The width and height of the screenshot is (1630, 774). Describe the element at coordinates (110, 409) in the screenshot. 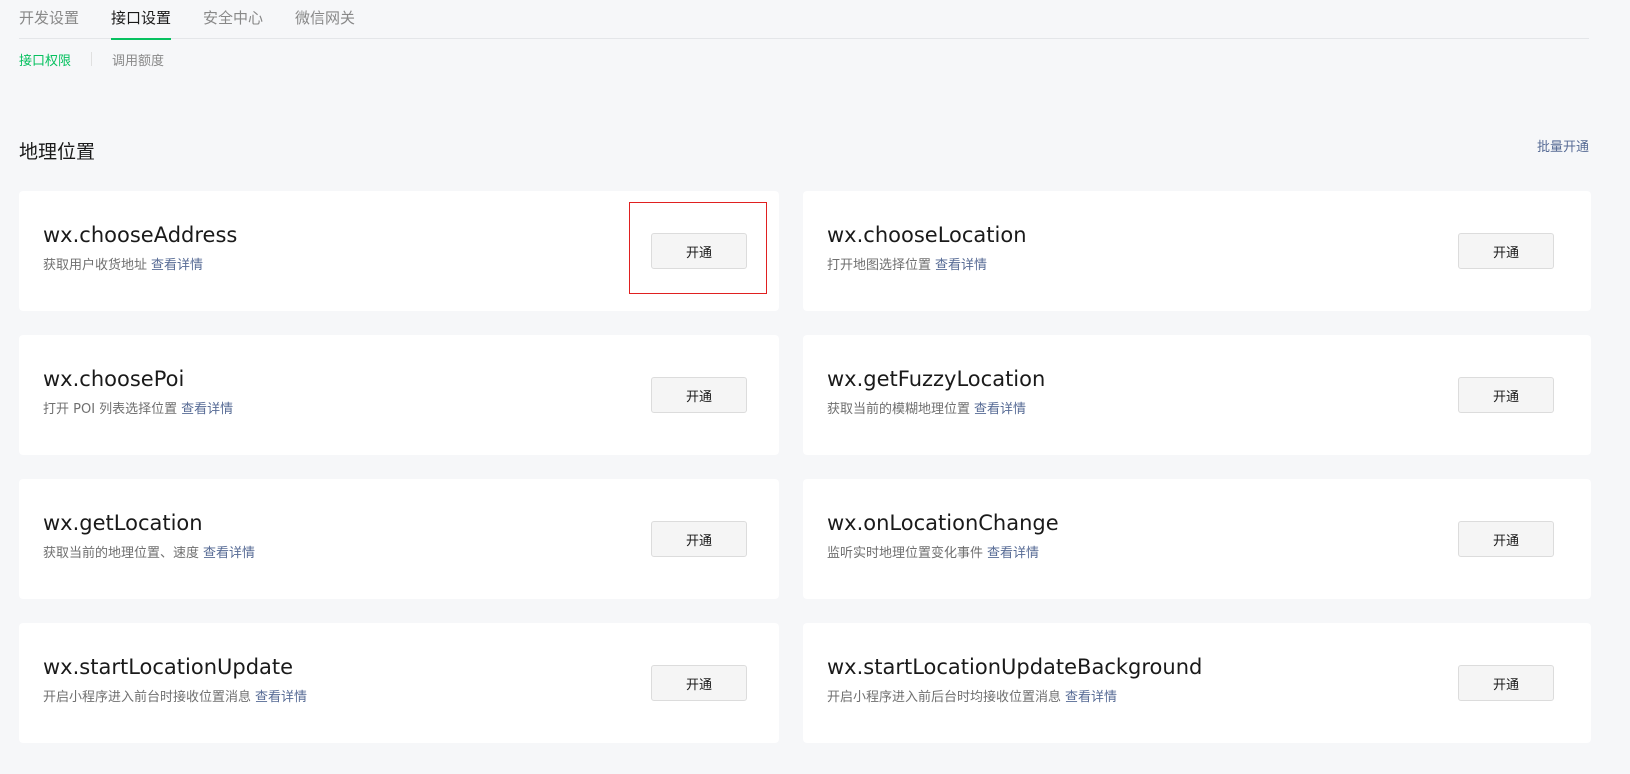

I see `api-desc-text: 打开 POI 列表选择位置` at that location.